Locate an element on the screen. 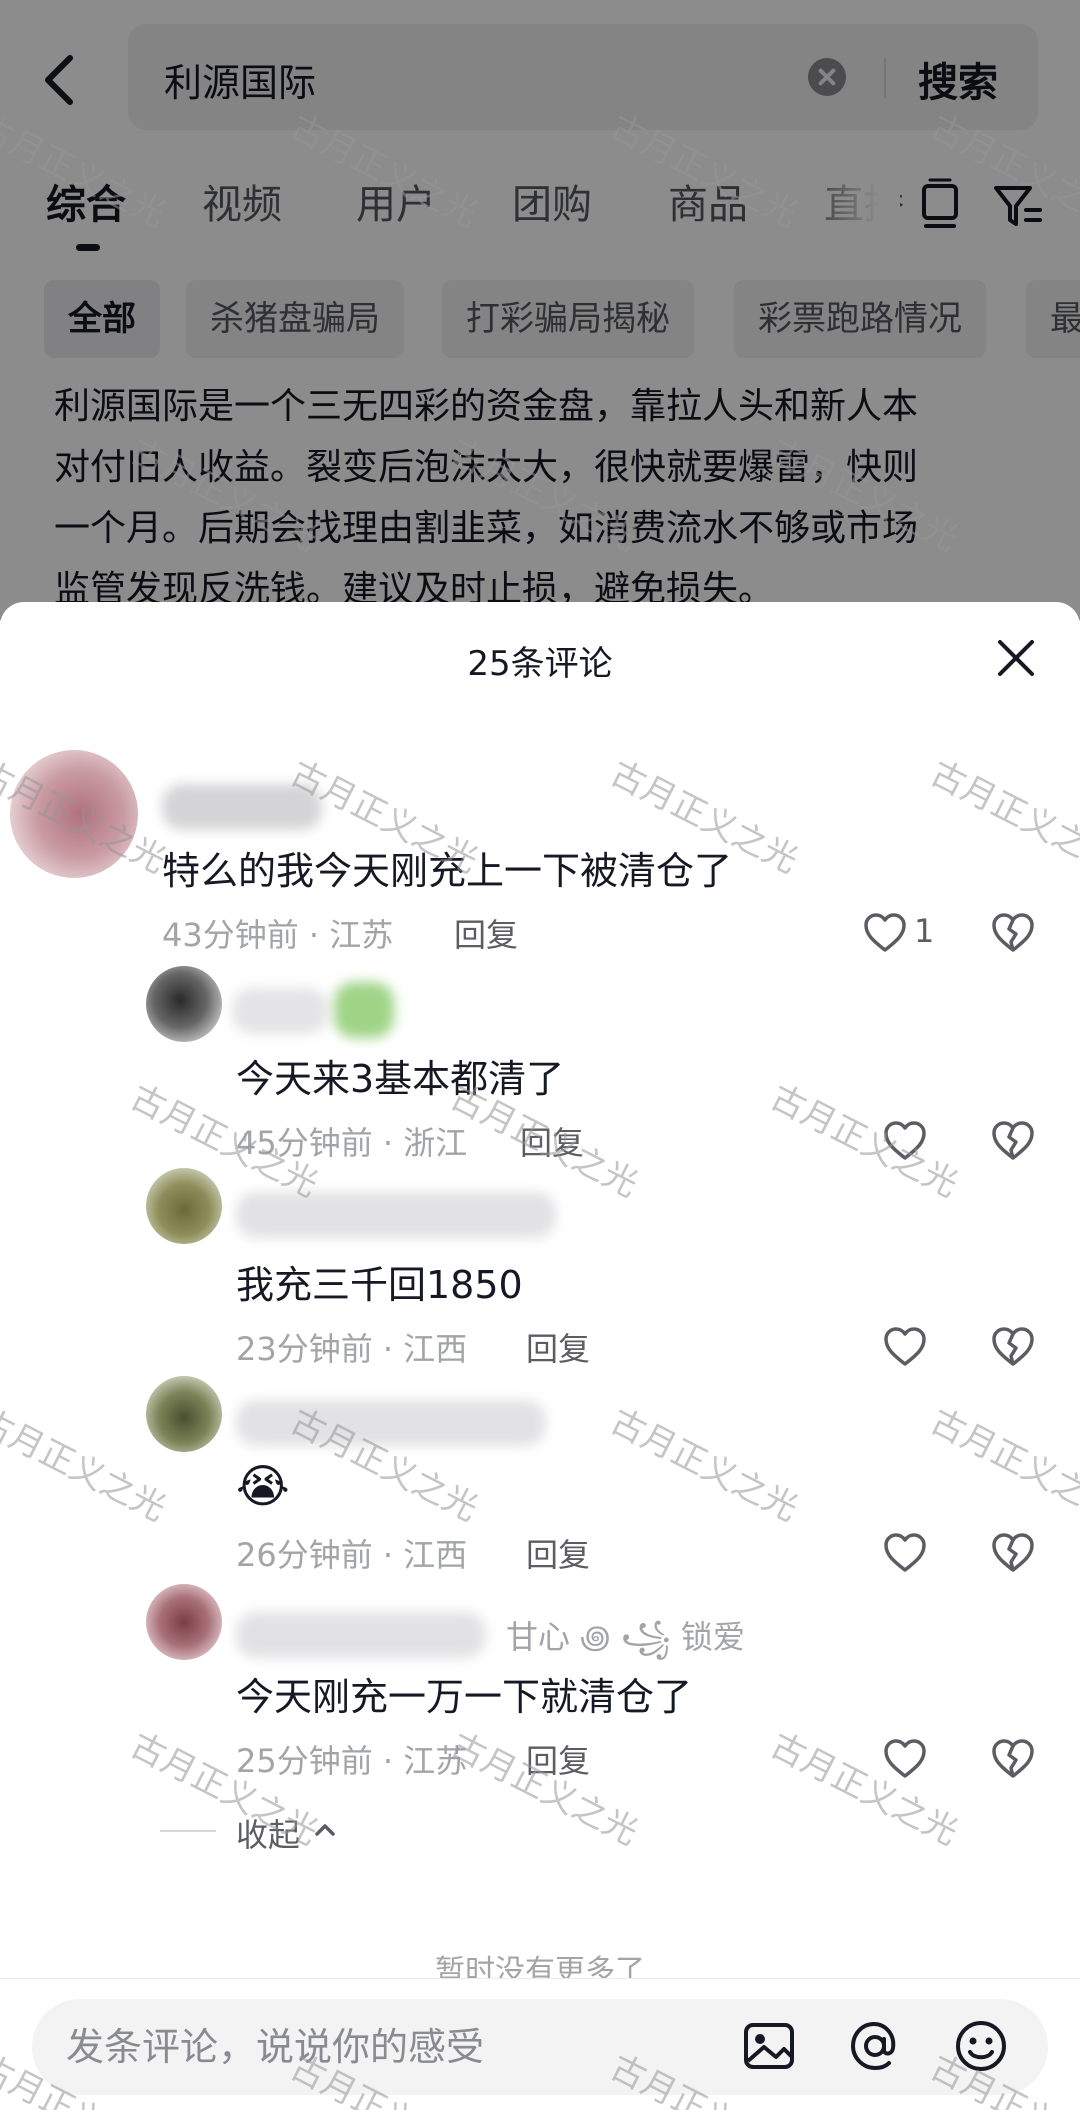  image-icon is located at coordinates (769, 2046).